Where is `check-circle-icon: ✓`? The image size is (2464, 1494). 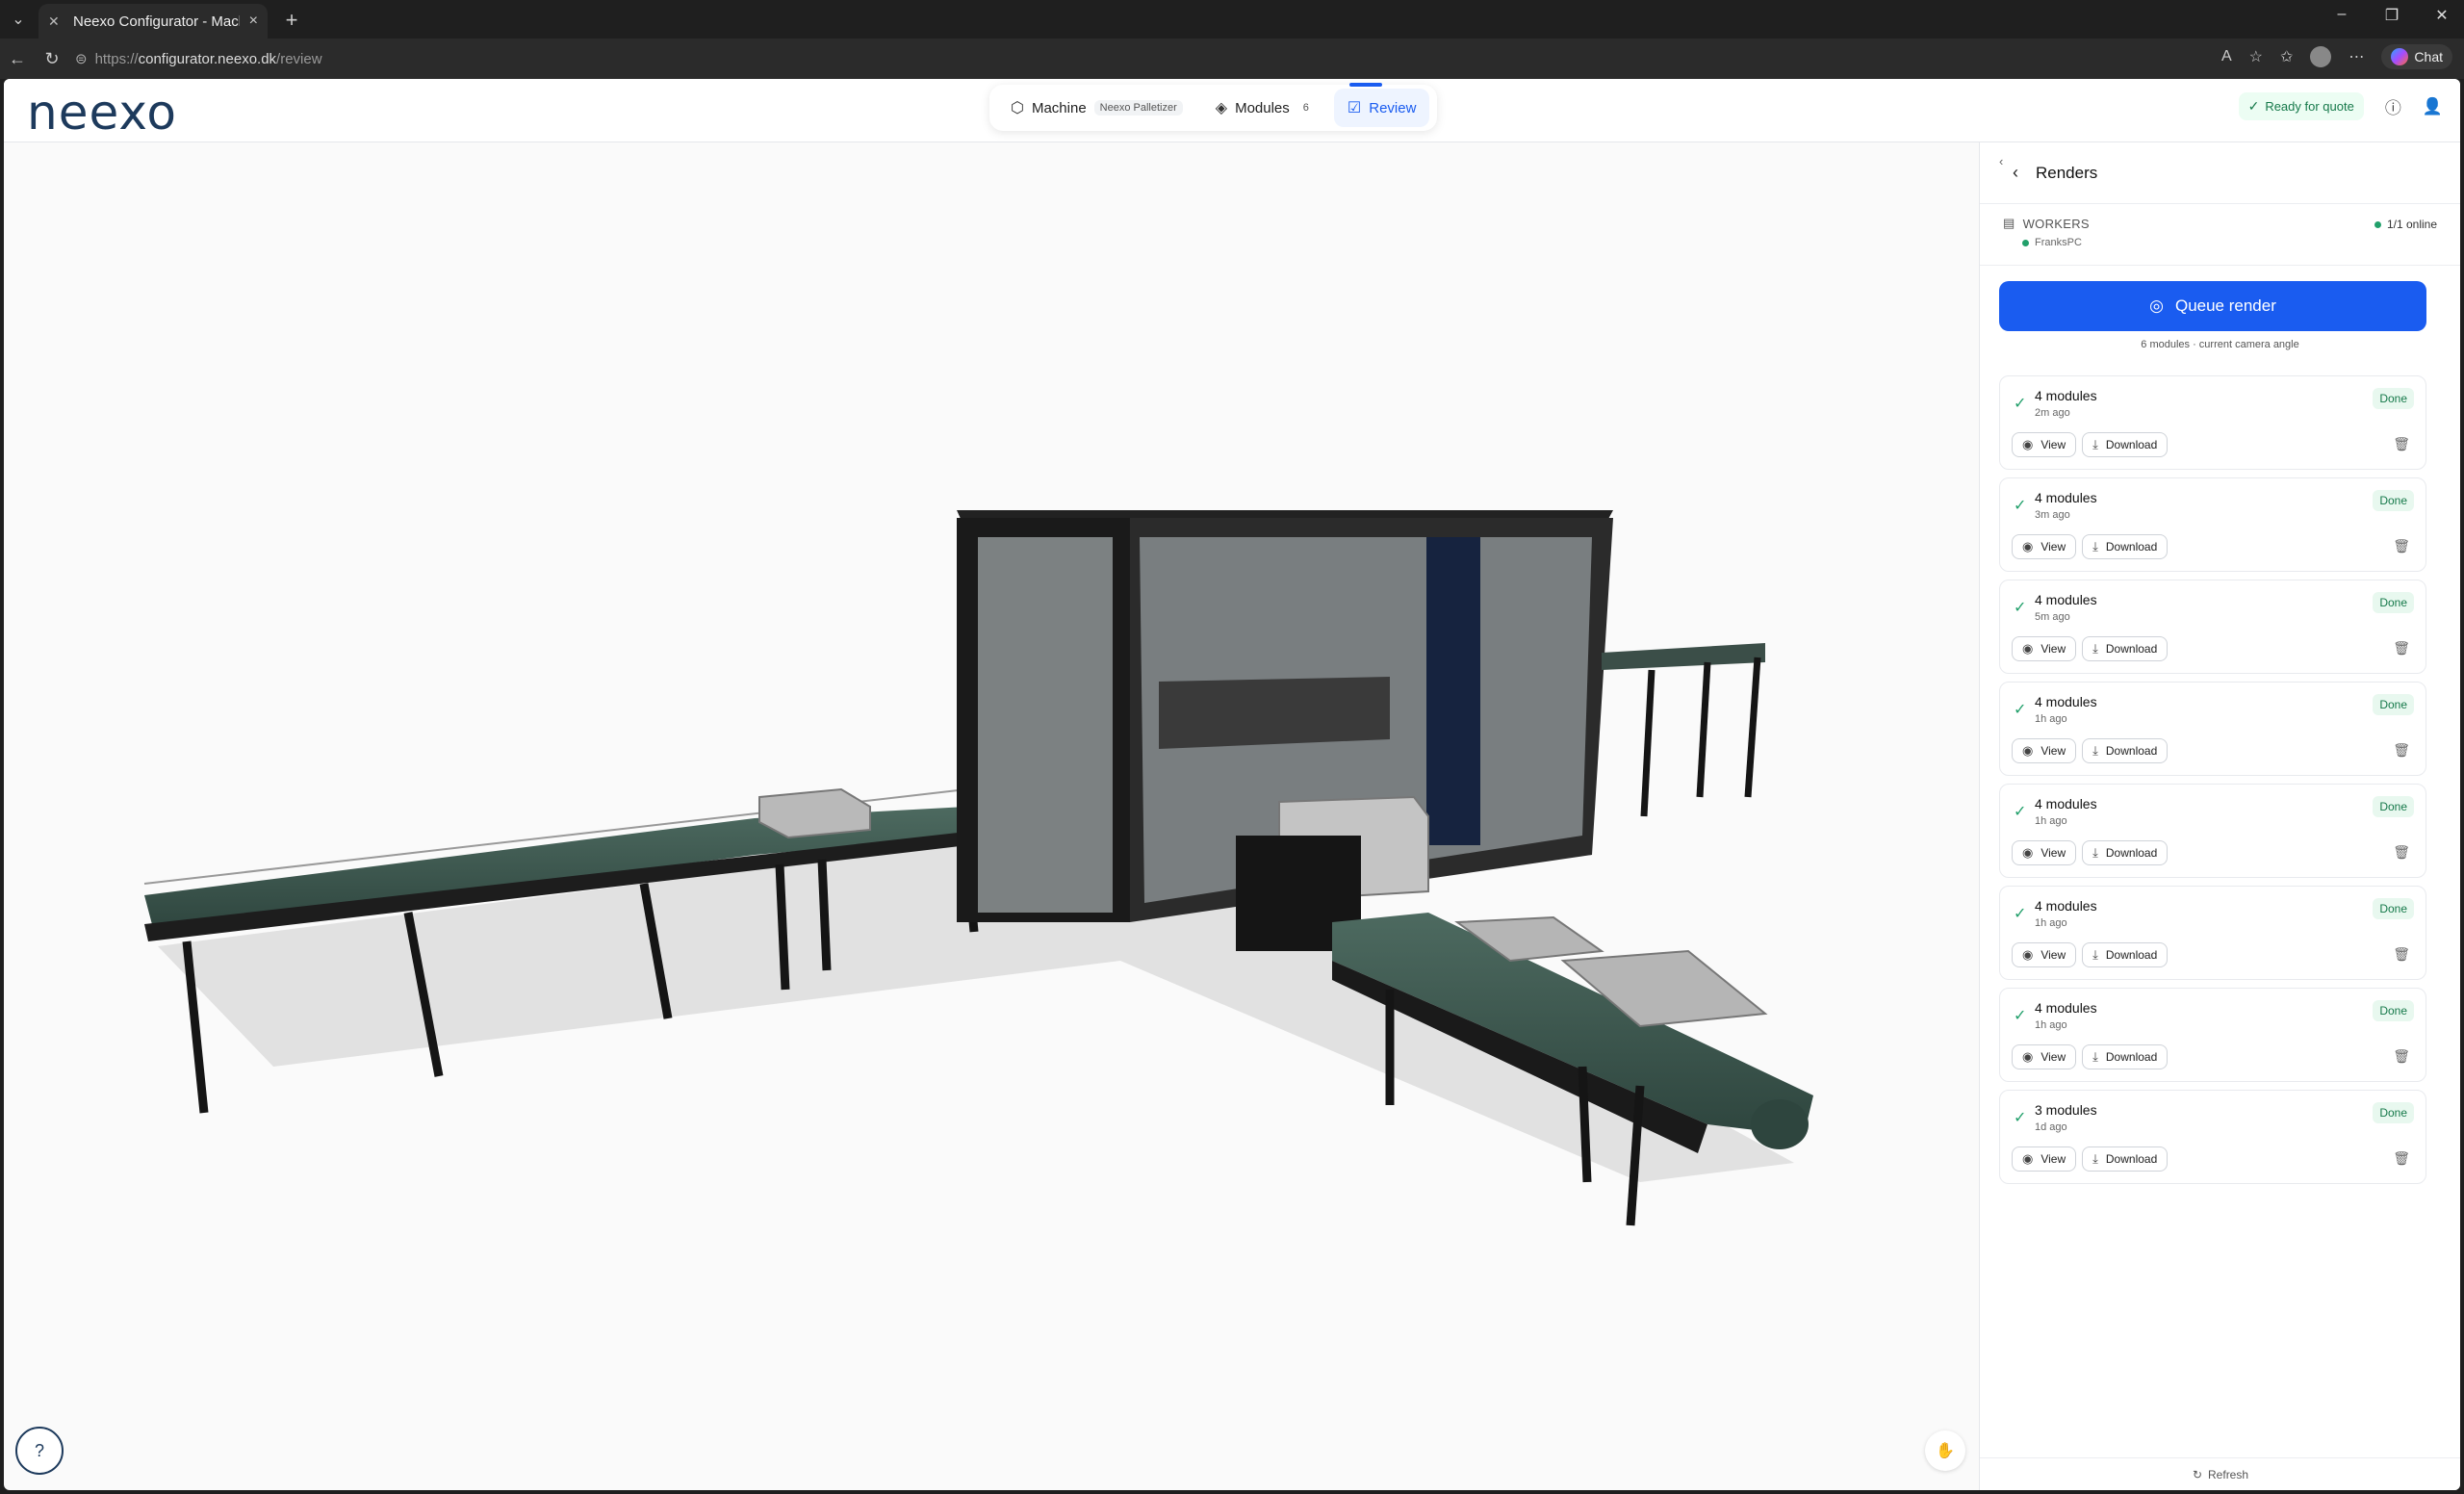 check-circle-icon: ✓ is located at coordinates (2253, 106).